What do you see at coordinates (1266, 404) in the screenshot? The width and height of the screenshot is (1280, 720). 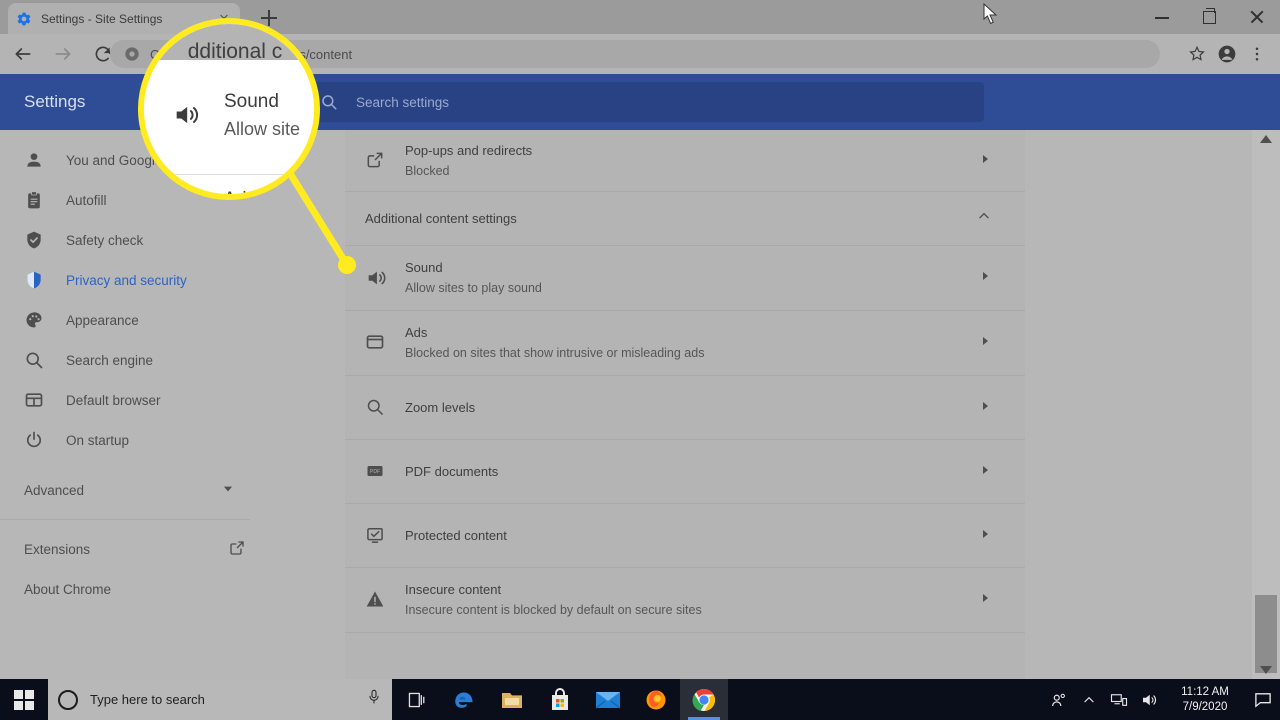 I see `page-scrollbar` at bounding box center [1266, 404].